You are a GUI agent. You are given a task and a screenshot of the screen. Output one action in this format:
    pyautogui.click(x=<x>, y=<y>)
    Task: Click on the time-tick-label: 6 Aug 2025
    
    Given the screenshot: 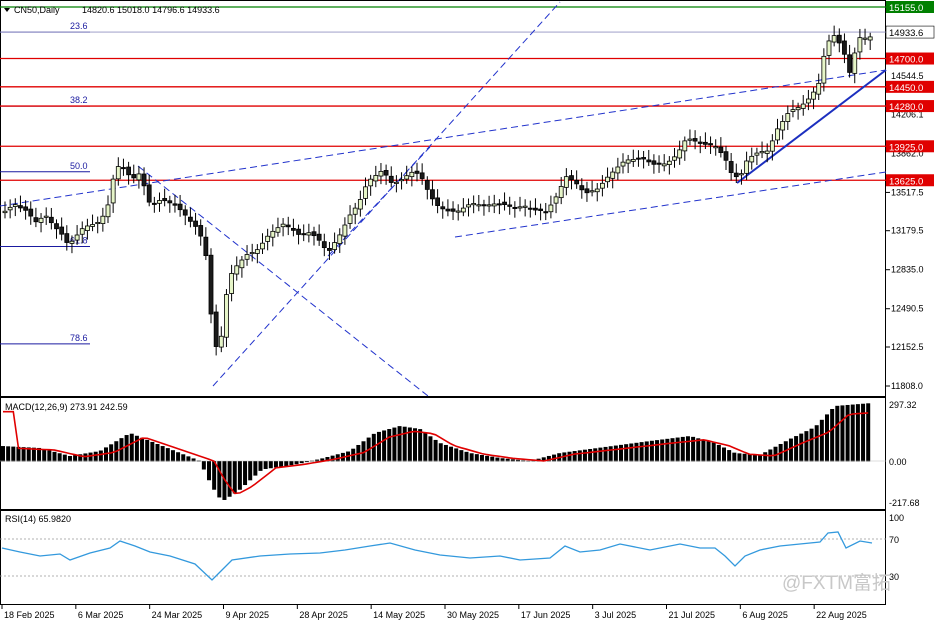 What is the action you would take?
    pyautogui.click(x=765, y=615)
    